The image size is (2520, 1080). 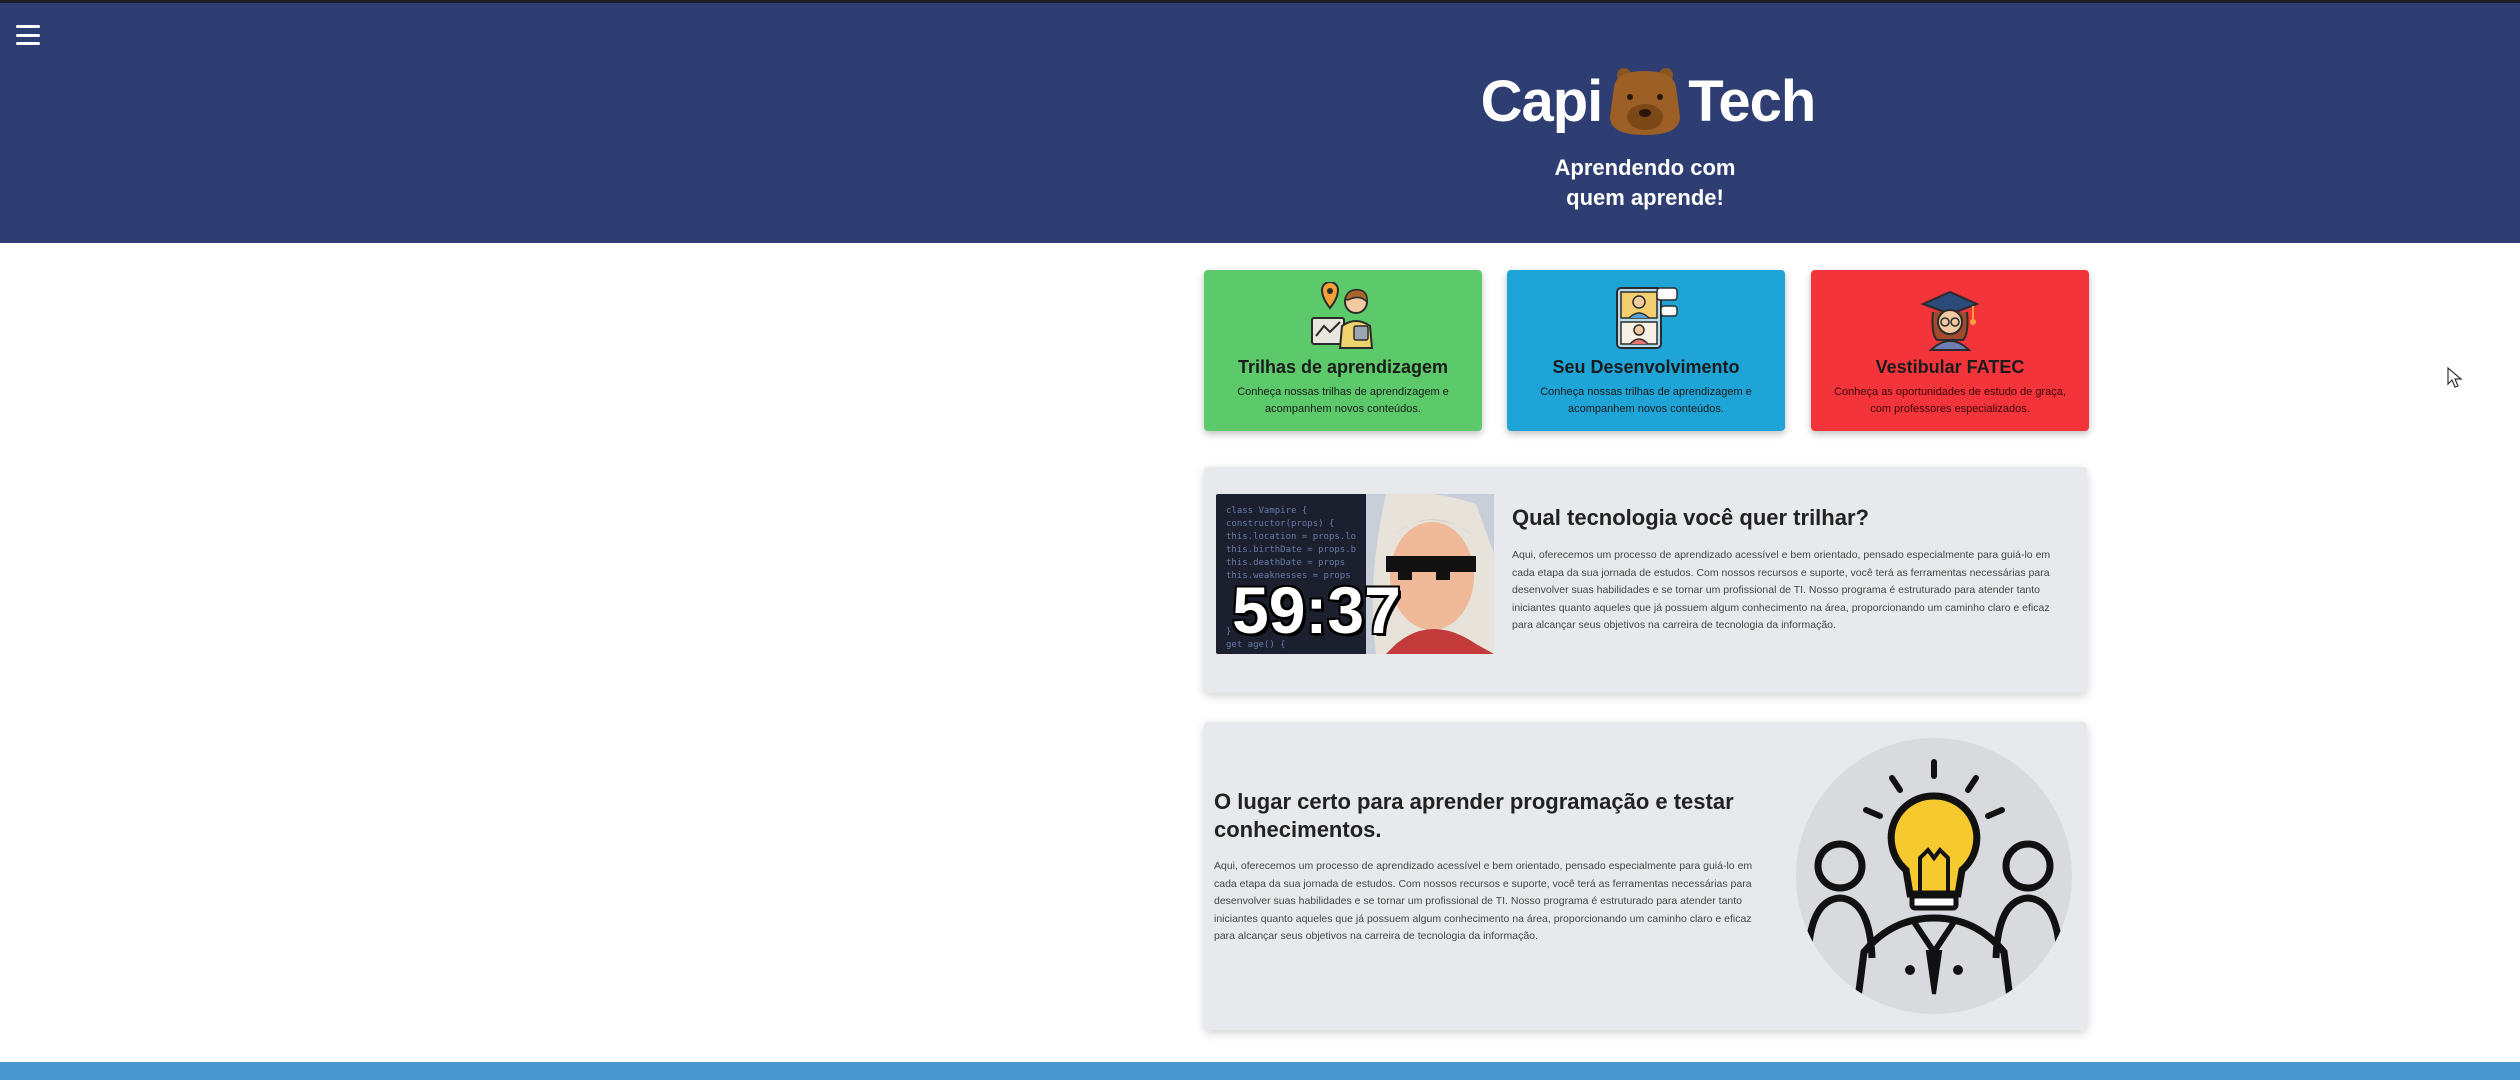 What do you see at coordinates (1645, 167) in the screenshot?
I see `tagline-line-1: Aprendendo com` at bounding box center [1645, 167].